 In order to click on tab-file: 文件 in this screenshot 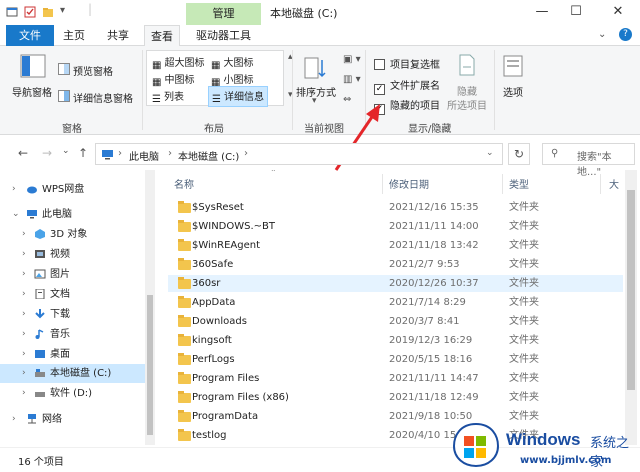, I will do `click(30, 35)`.